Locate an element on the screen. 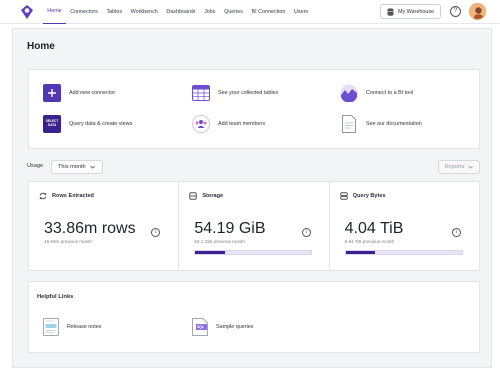 This screenshot has height=375, width=500. sql-icon-text: SQL is located at coordinates (200, 326).